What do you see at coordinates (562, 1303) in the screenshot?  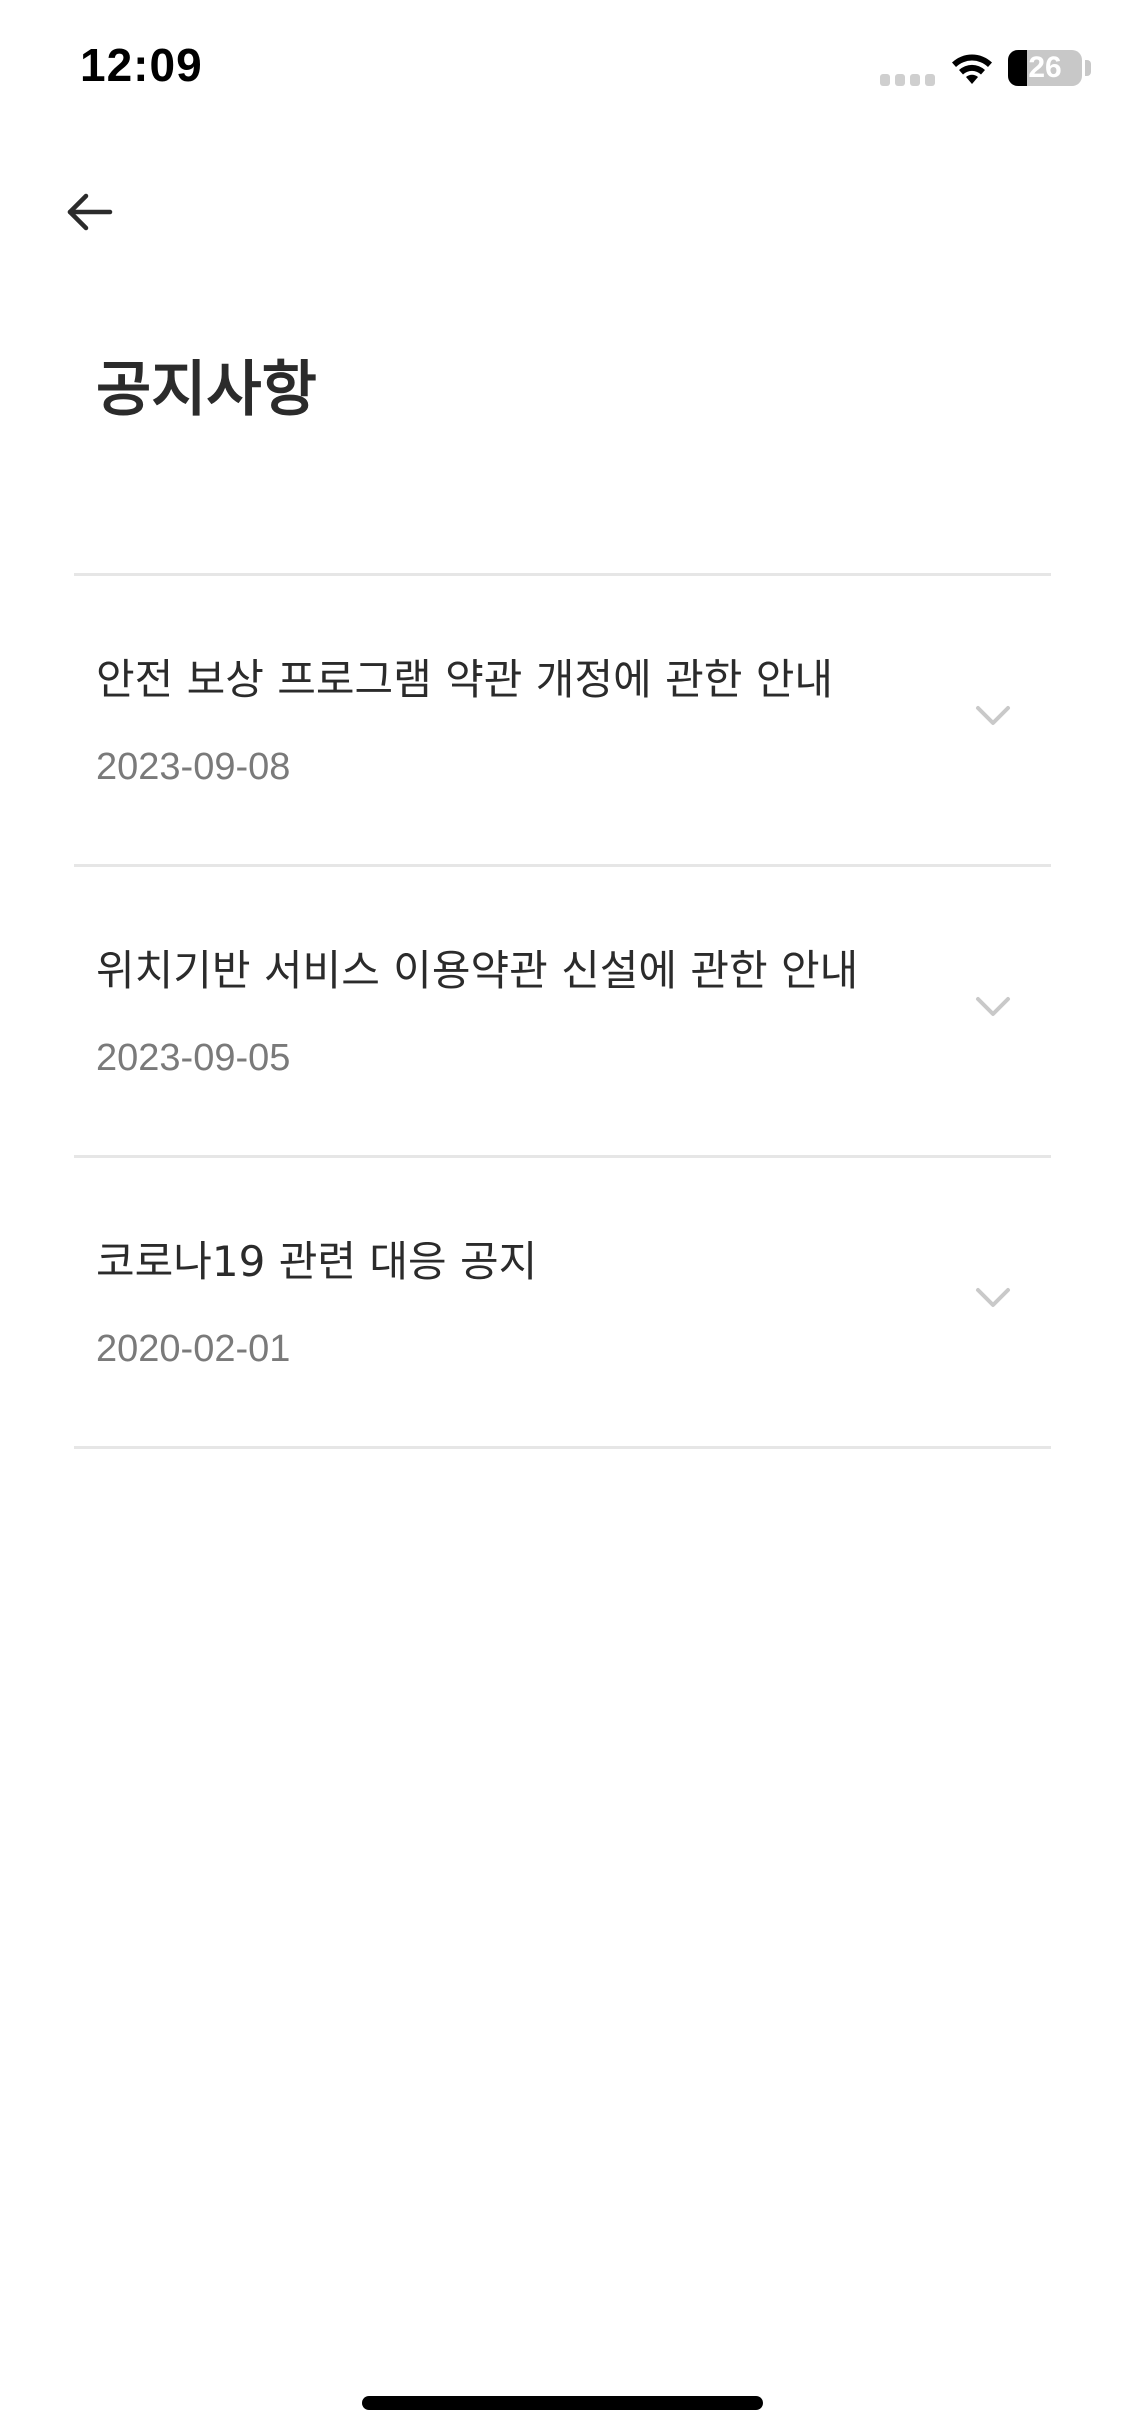 I see `notice-item: 코로나19 관련 대응 공지 2020-02-01` at bounding box center [562, 1303].